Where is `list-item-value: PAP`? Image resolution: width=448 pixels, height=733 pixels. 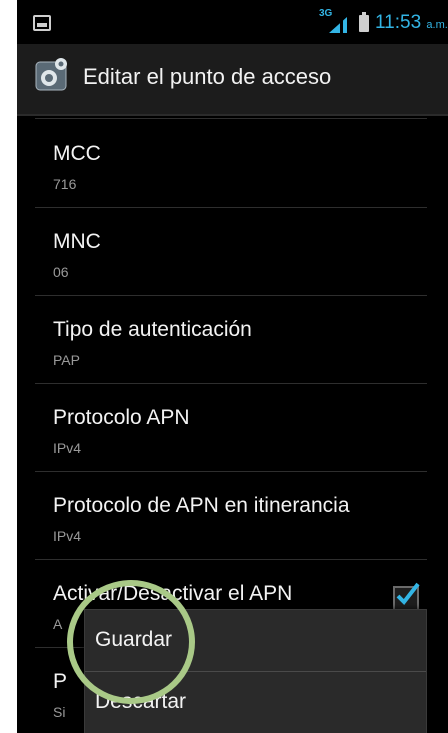 list-item-value: PAP is located at coordinates (66, 360).